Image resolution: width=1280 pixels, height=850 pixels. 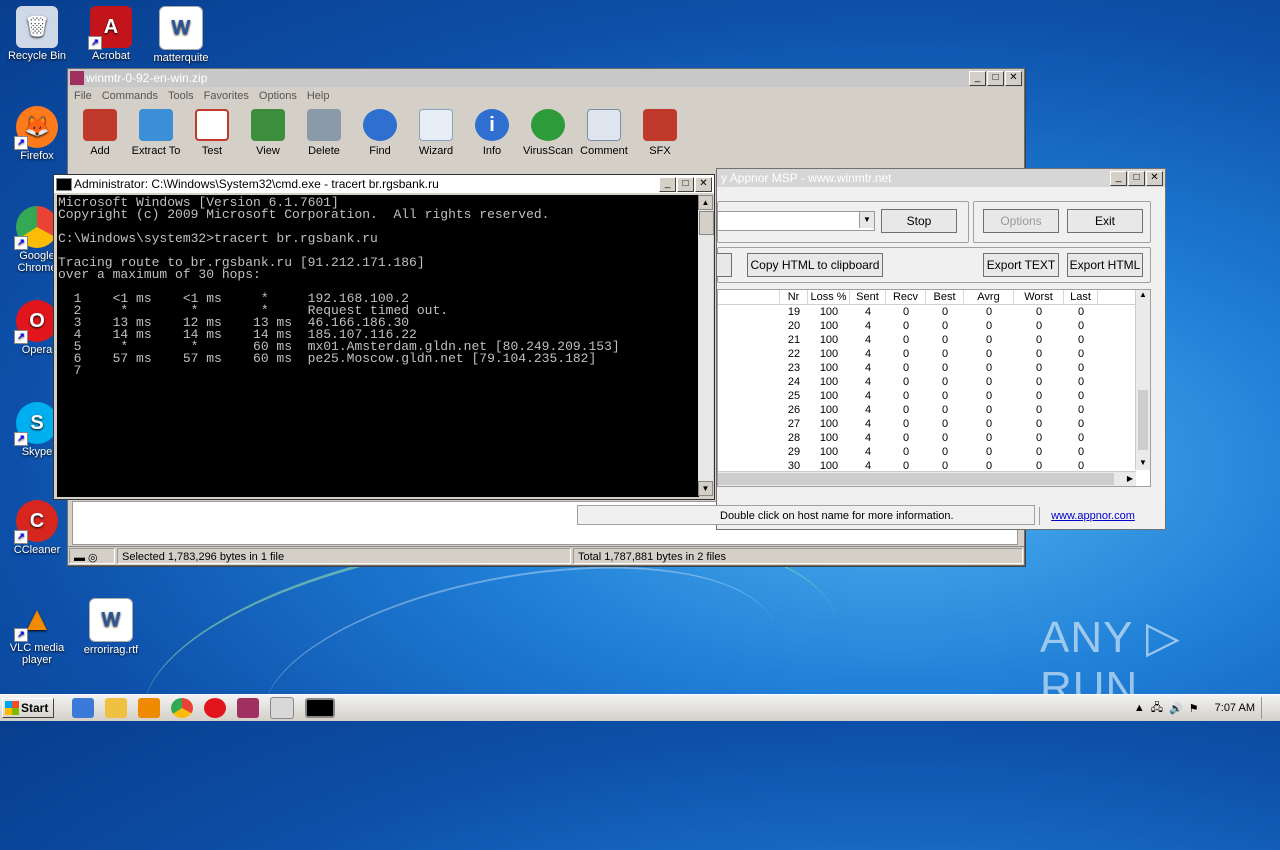 What do you see at coordinates (934, 354) in the screenshot?
I see `table-row: 22 100 4 0 0 0 0 0` at bounding box center [934, 354].